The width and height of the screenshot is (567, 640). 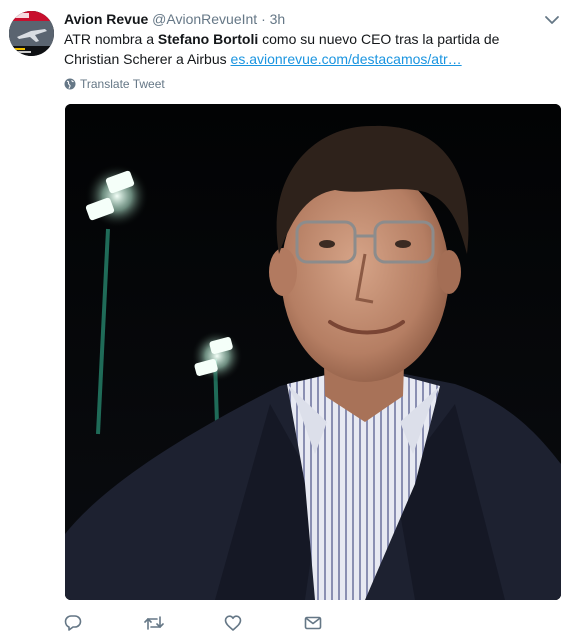 What do you see at coordinates (344, 623) in the screenshot?
I see `message-button` at bounding box center [344, 623].